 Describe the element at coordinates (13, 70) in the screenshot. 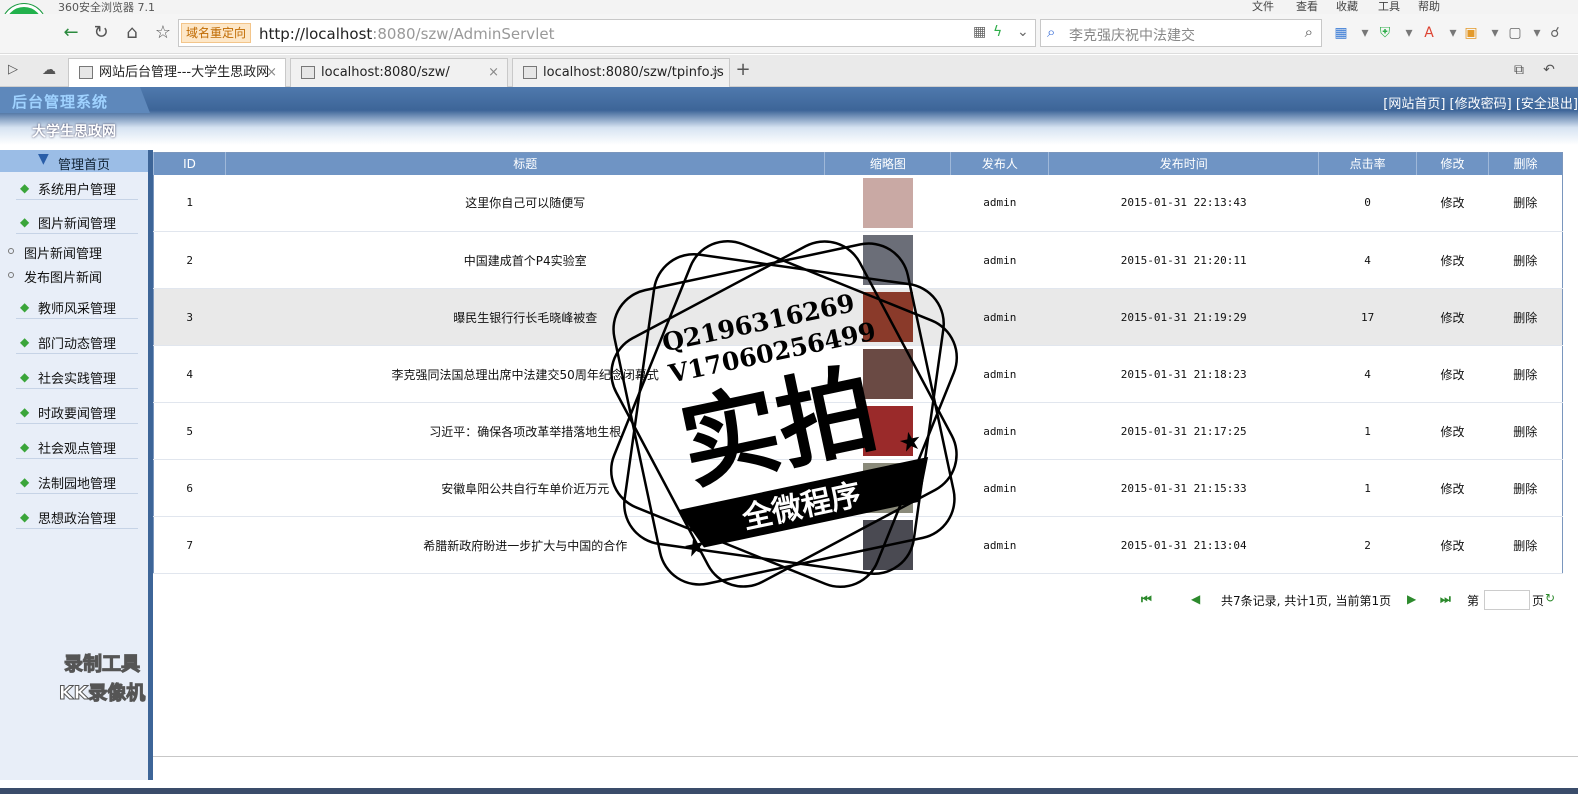

I see `sidebar-toggle-icon: ▷` at that location.